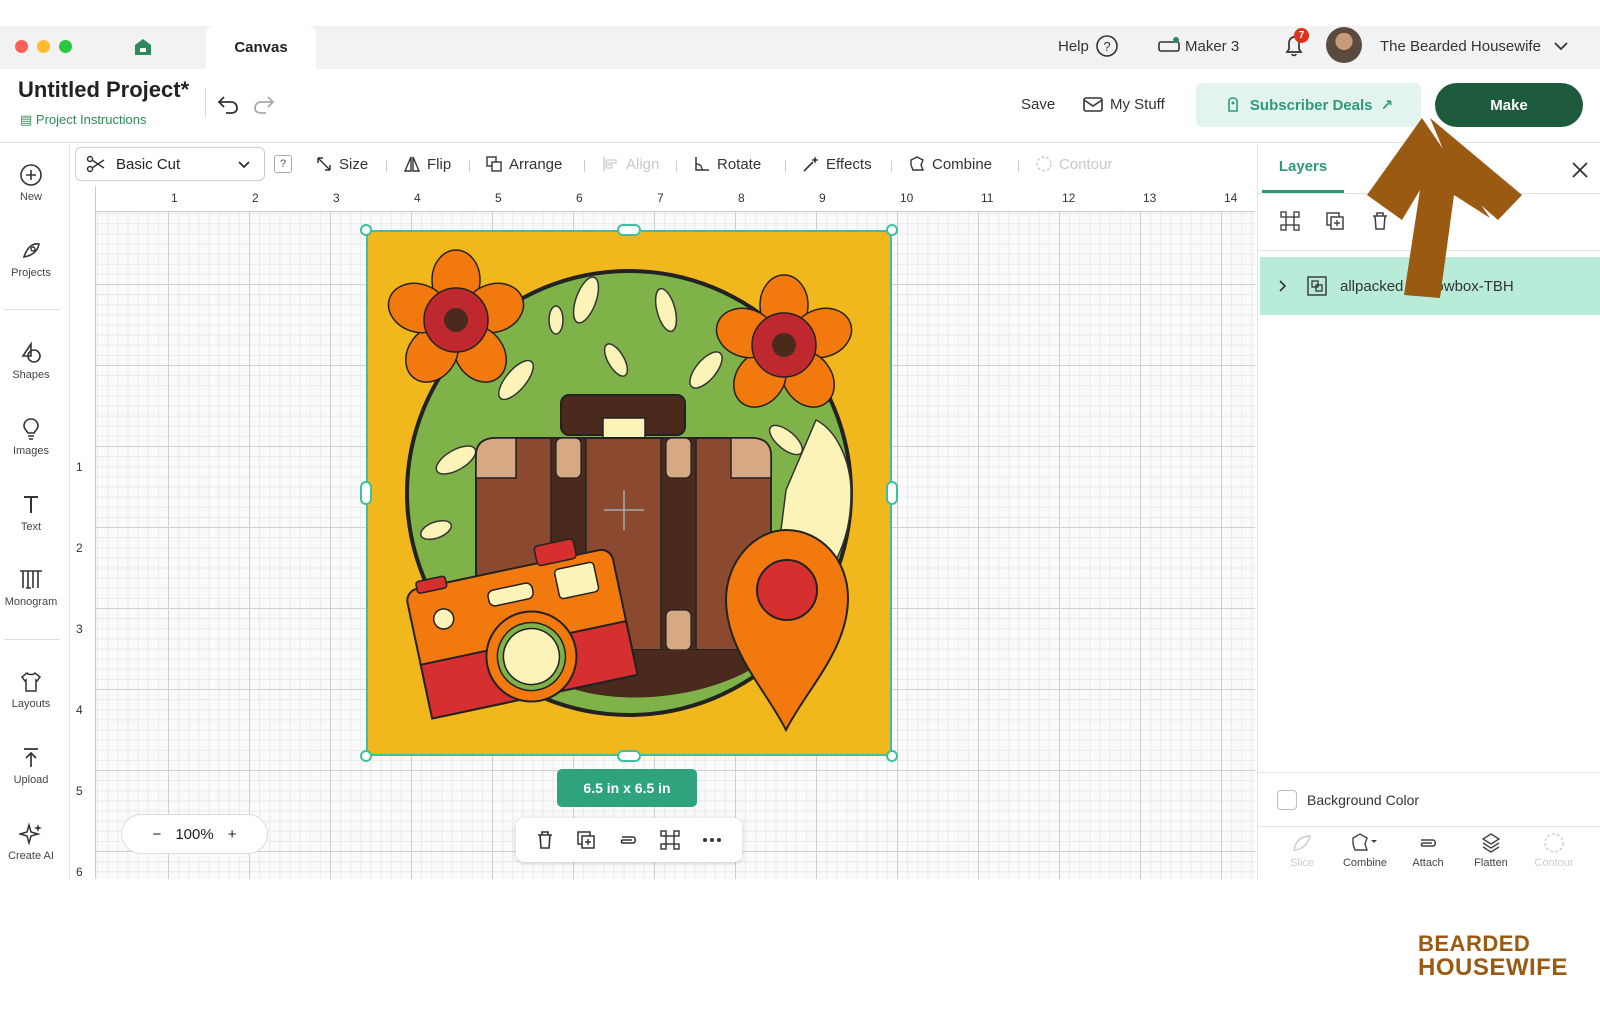 The width and height of the screenshot is (1600, 1017). What do you see at coordinates (579, 198) in the screenshot?
I see `ruler-label: 6` at bounding box center [579, 198].